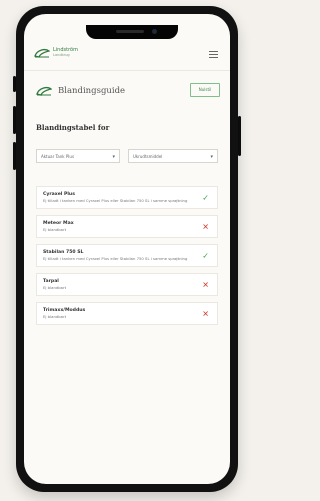  What do you see at coordinates (148, 156) in the screenshot?
I see `category-select-value: Ukrudtsmiddel` at bounding box center [148, 156].